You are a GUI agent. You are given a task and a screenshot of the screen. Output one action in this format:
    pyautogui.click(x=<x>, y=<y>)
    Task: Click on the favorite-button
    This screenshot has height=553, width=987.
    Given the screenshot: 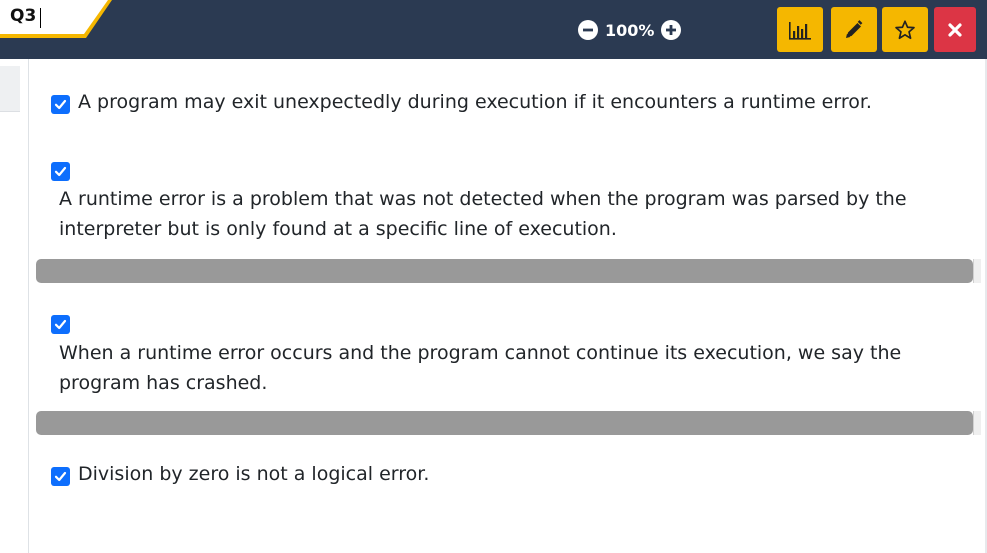 What is the action you would take?
    pyautogui.click(x=905, y=29)
    